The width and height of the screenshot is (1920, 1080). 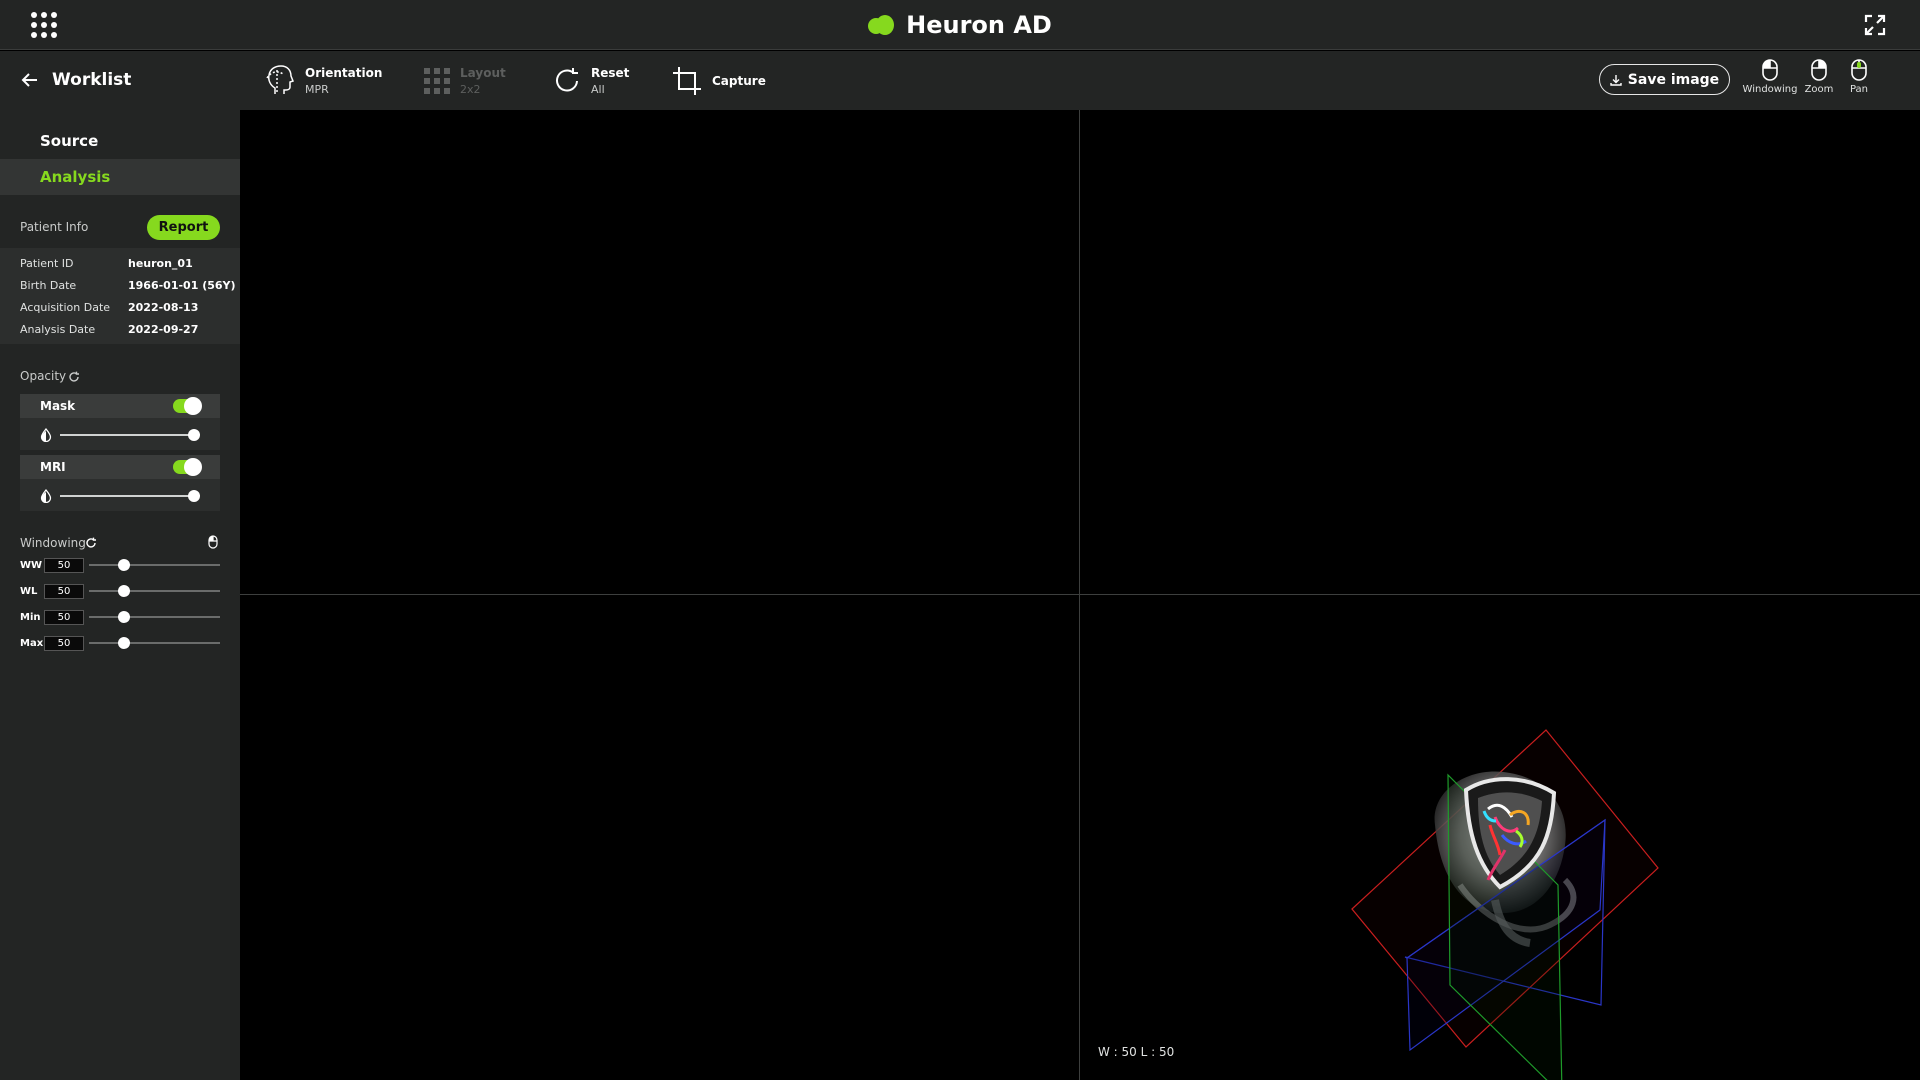 I want to click on orientation-title: Orientation, so click(x=344, y=73).